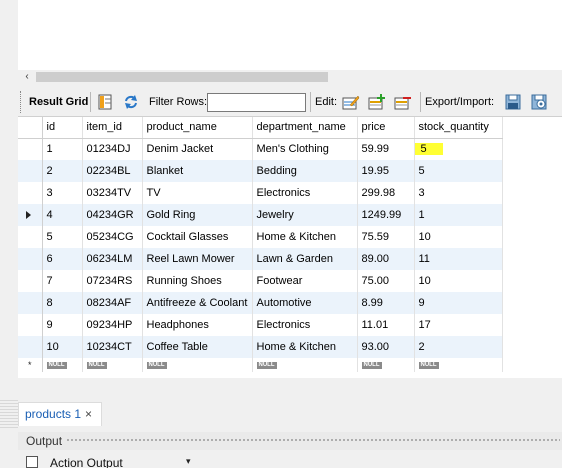 This screenshot has width=562, height=468. I want to click on new-row: * NULL NULL NULL NULL NULL NULL, so click(260, 365).